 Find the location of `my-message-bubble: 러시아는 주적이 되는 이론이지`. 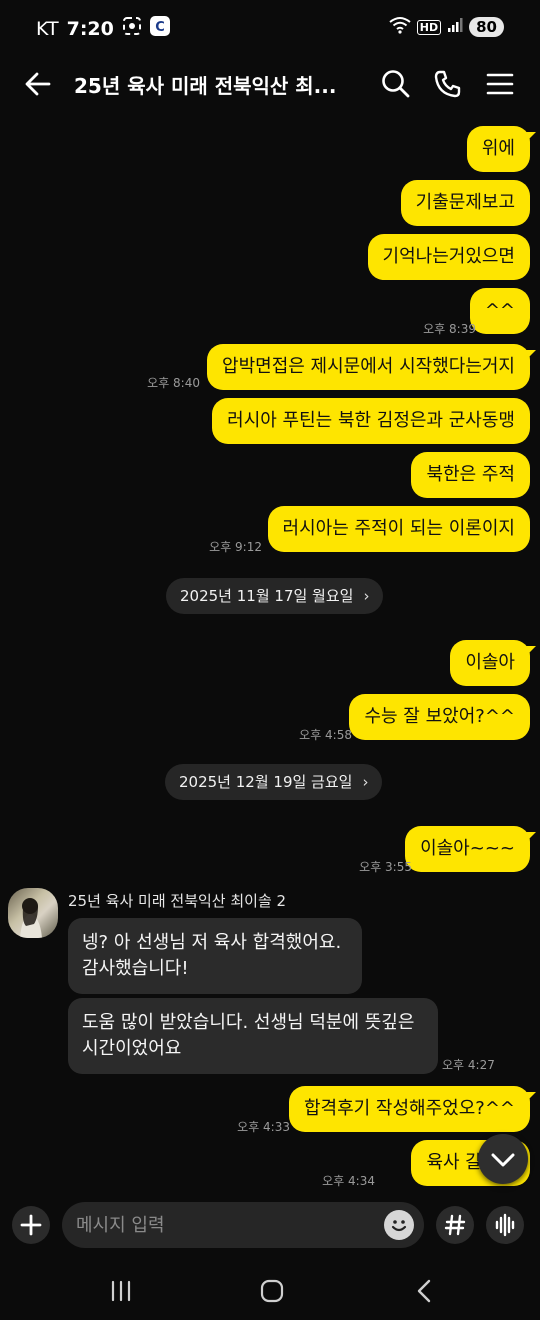

my-message-bubble: 러시아는 주적이 되는 이론이지 is located at coordinates (398, 529).